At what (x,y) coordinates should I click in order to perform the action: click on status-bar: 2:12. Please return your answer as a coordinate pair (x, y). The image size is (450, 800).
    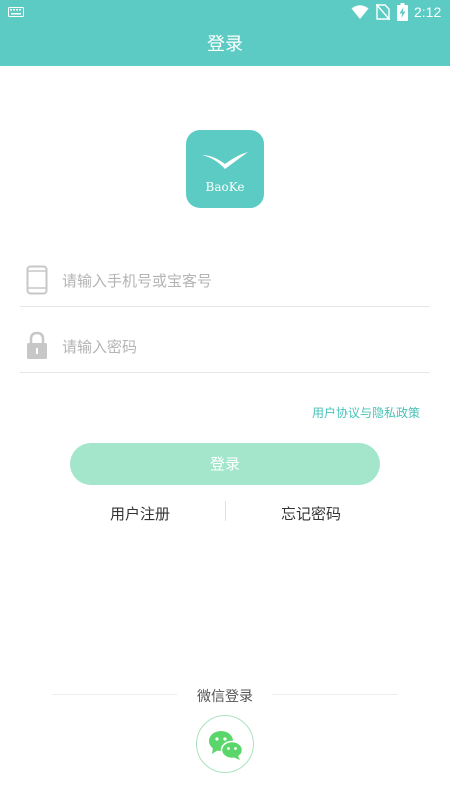
    Looking at the image, I should click on (225, 12).